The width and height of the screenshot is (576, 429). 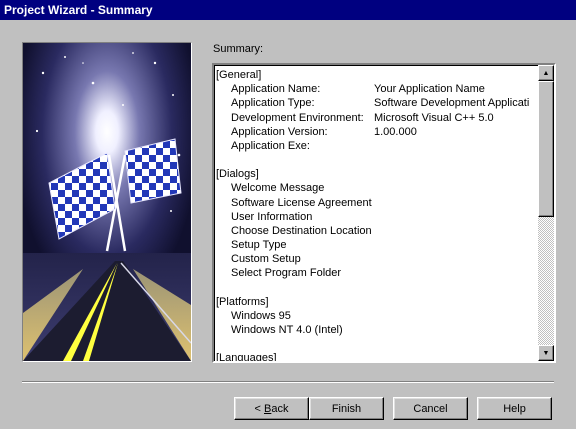 I want to click on button-separator, so click(x=288, y=382).